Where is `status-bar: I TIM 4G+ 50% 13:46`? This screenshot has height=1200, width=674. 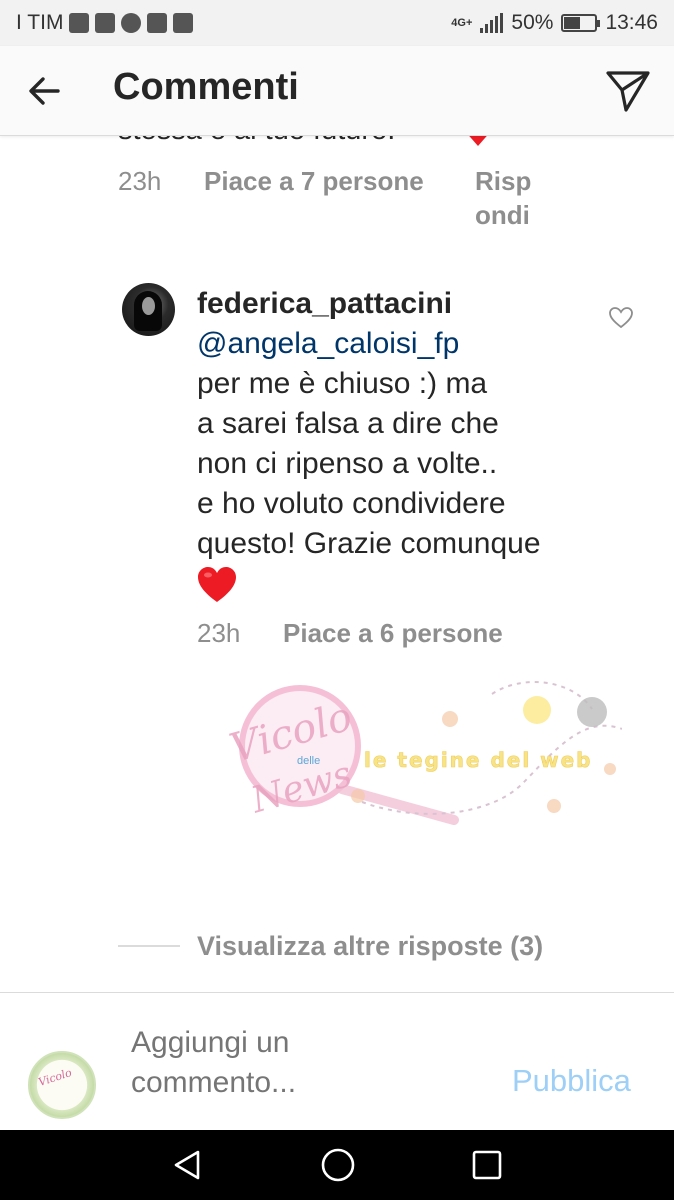 status-bar: I TIM 4G+ 50% 13:46 is located at coordinates (337, 23).